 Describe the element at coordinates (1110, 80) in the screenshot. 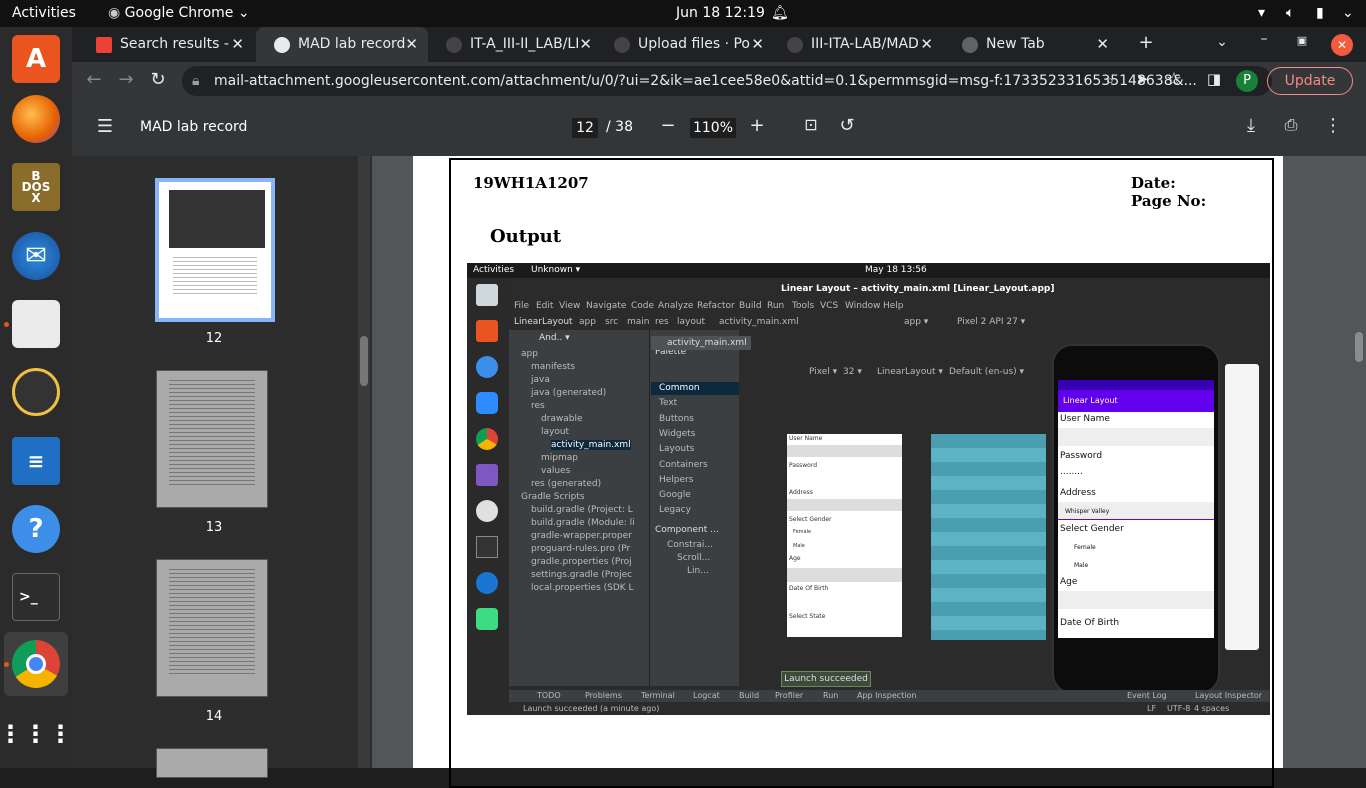

I see `zoom-magnifier-icon: ⌕` at that location.